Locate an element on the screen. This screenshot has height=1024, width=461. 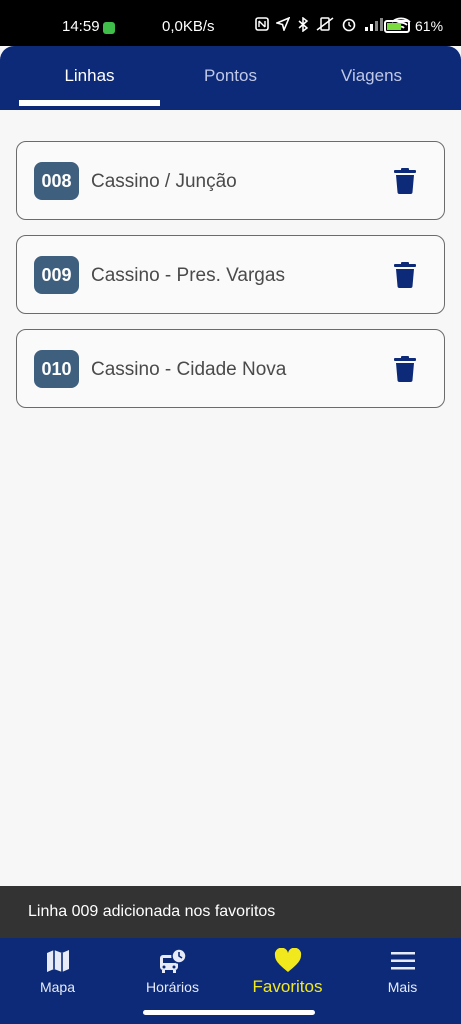
line-name: Cassino - Cidade Nova is located at coordinates (189, 369).